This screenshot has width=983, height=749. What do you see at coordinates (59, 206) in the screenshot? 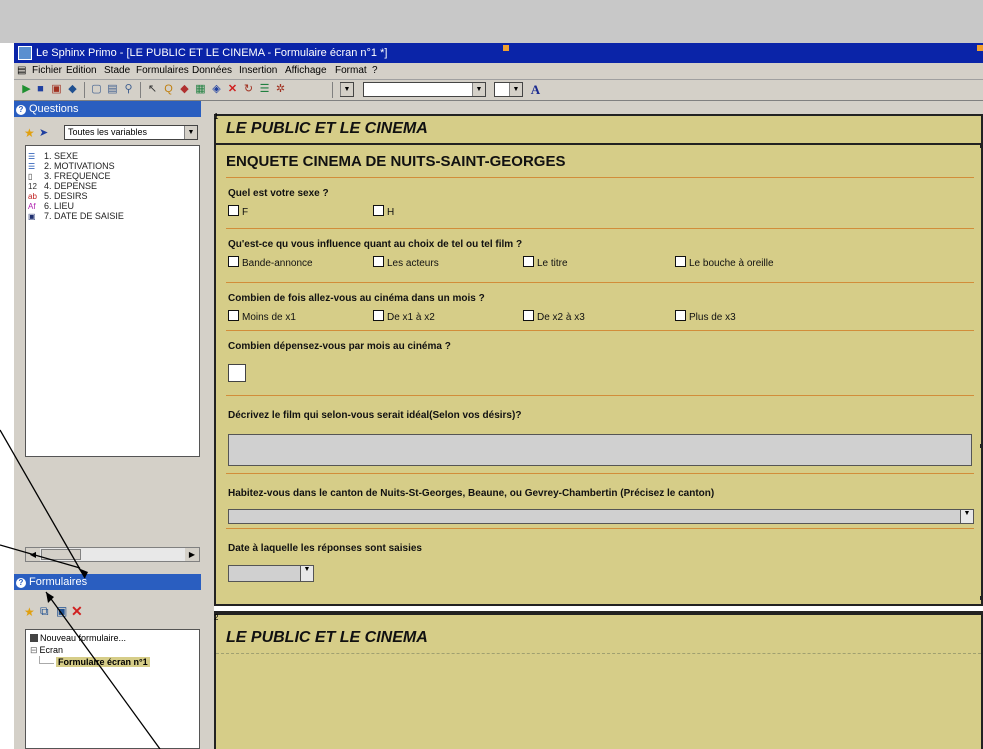
I see `question-label: 6. LIEU` at bounding box center [59, 206].